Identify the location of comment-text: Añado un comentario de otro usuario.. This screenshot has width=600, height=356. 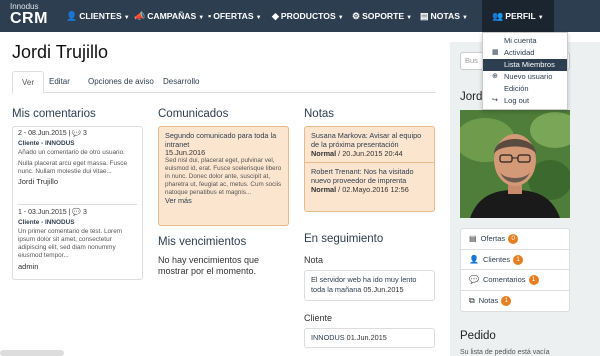
(71, 152).